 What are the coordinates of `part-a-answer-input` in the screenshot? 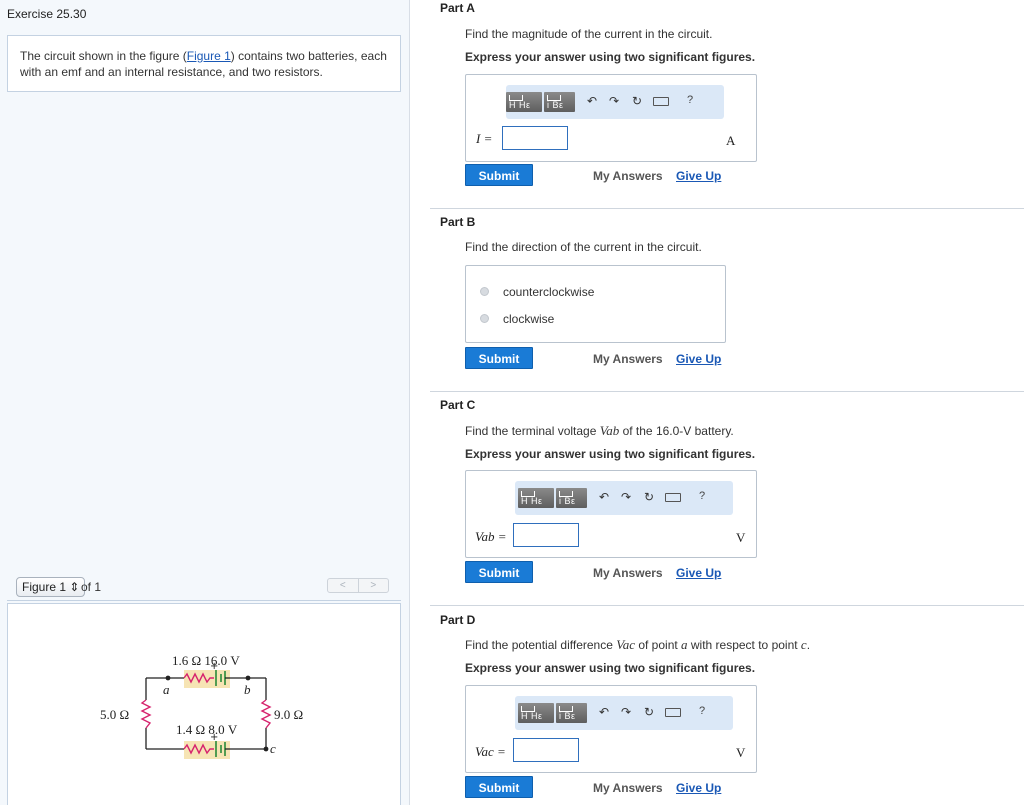 It's located at (535, 138).